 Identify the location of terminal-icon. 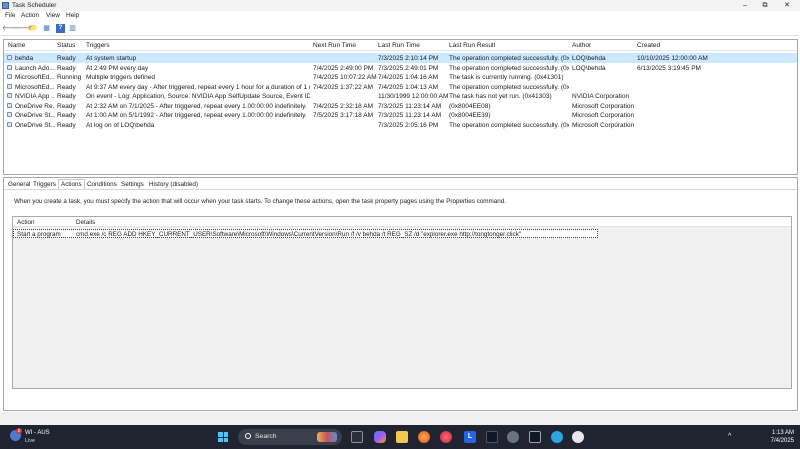
(535, 437).